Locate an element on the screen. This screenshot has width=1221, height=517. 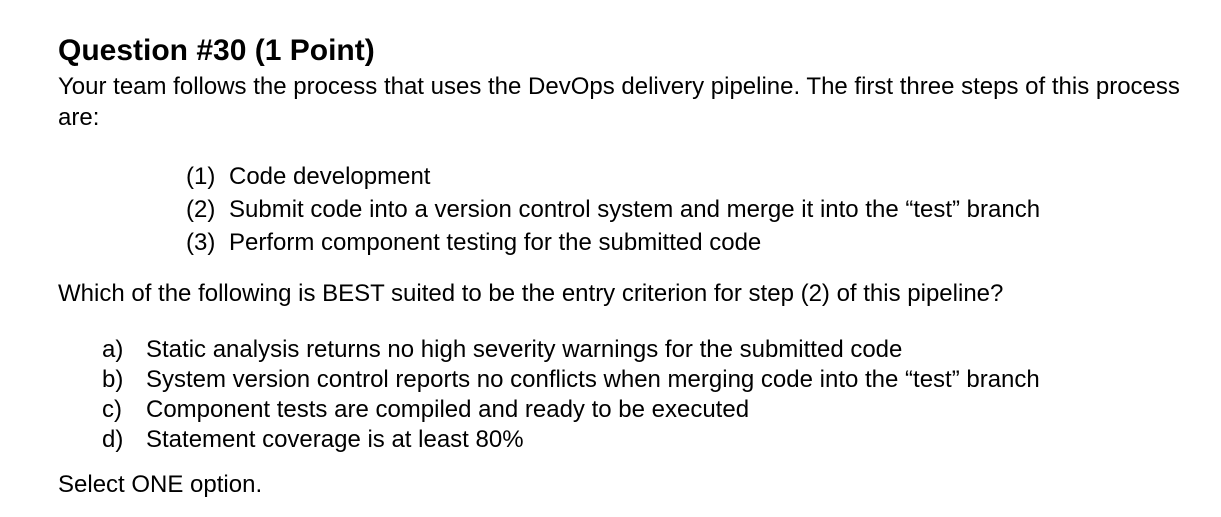
option-text: Statement coverage is at least 80% is located at coordinates (335, 439).